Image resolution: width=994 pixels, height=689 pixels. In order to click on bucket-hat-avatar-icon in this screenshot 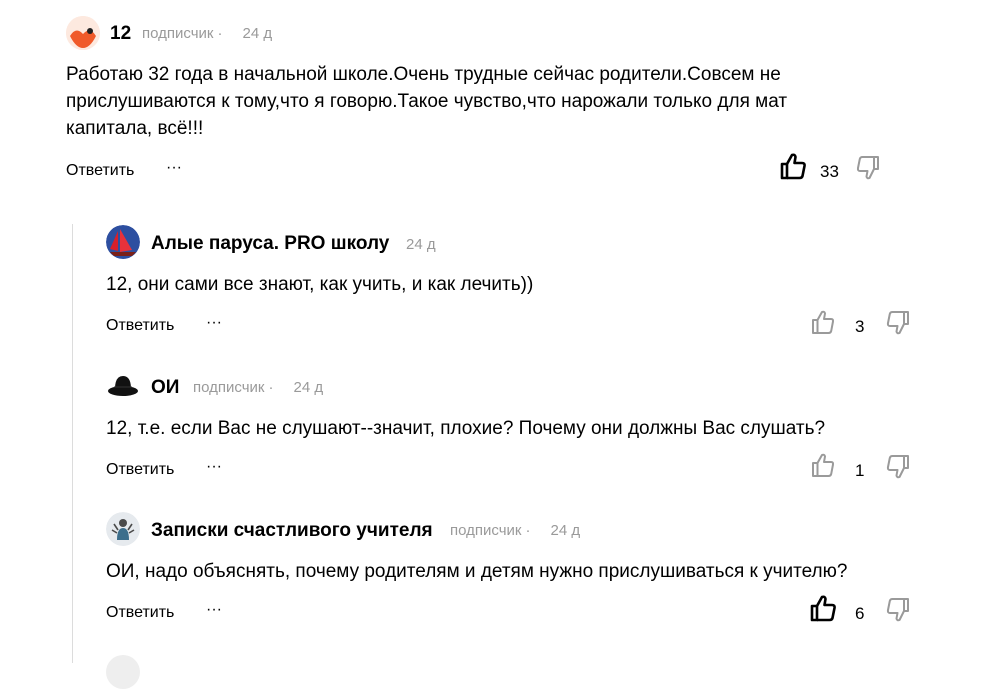, I will do `click(123, 386)`.